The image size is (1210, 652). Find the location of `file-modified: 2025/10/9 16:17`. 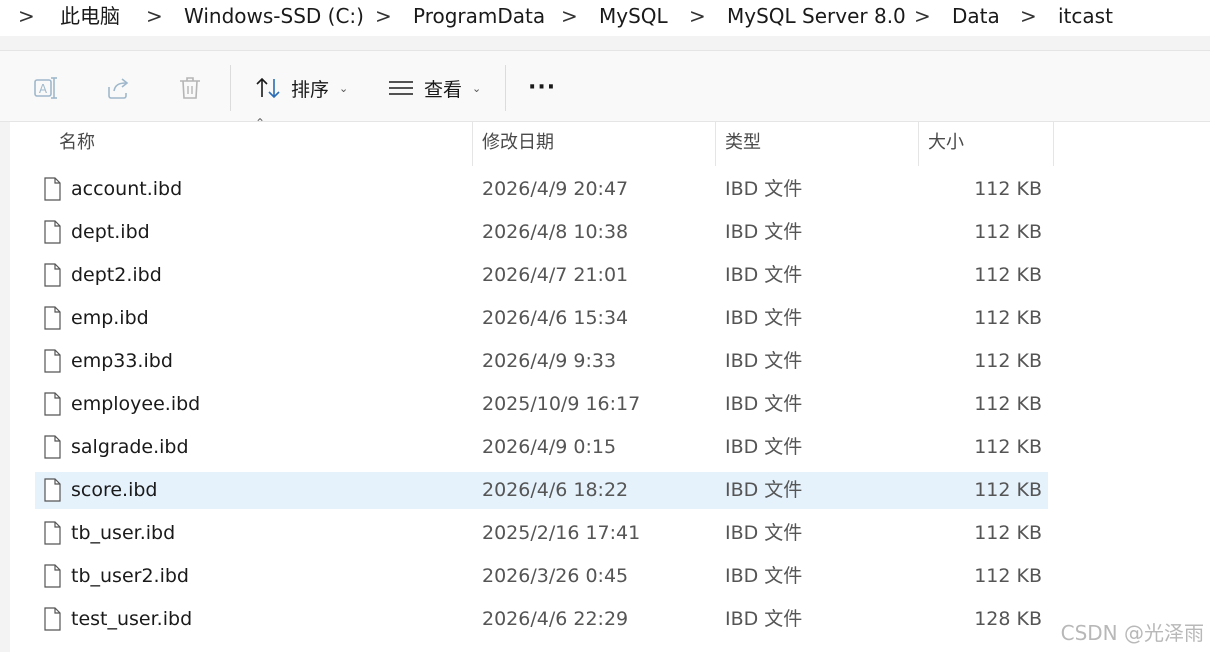

file-modified: 2025/10/9 16:17 is located at coordinates (561, 404).